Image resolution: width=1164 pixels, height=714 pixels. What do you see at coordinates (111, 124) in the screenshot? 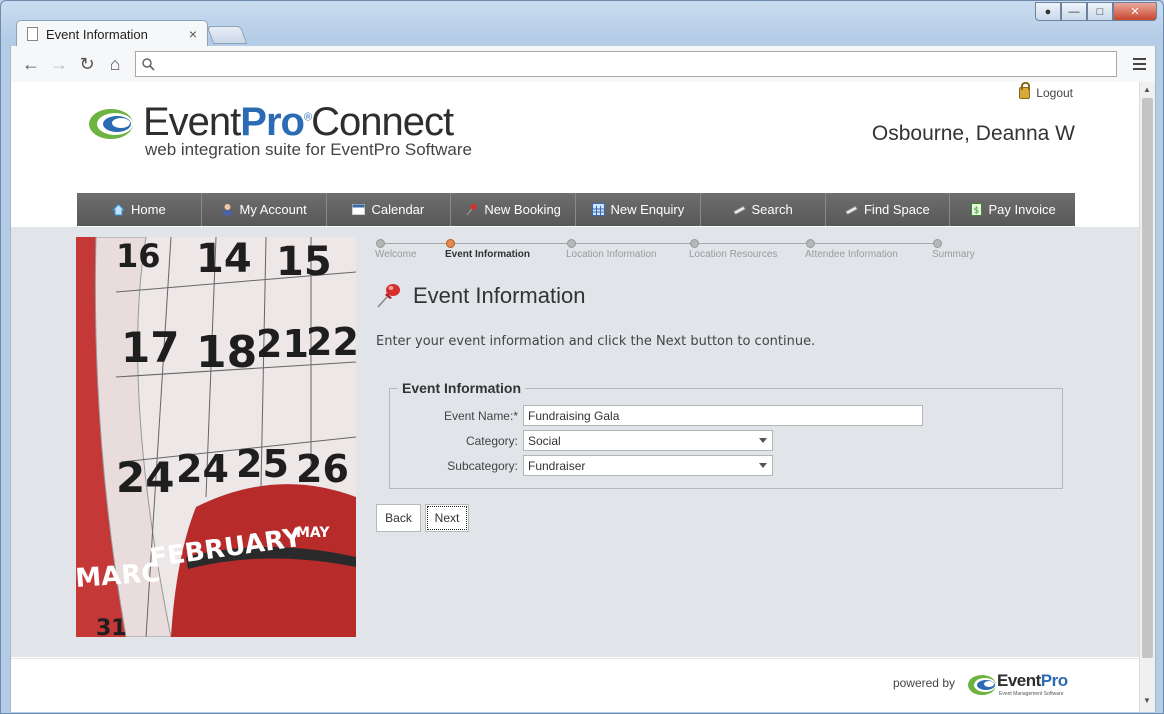
I see `logo-swoosh-icon` at bounding box center [111, 124].